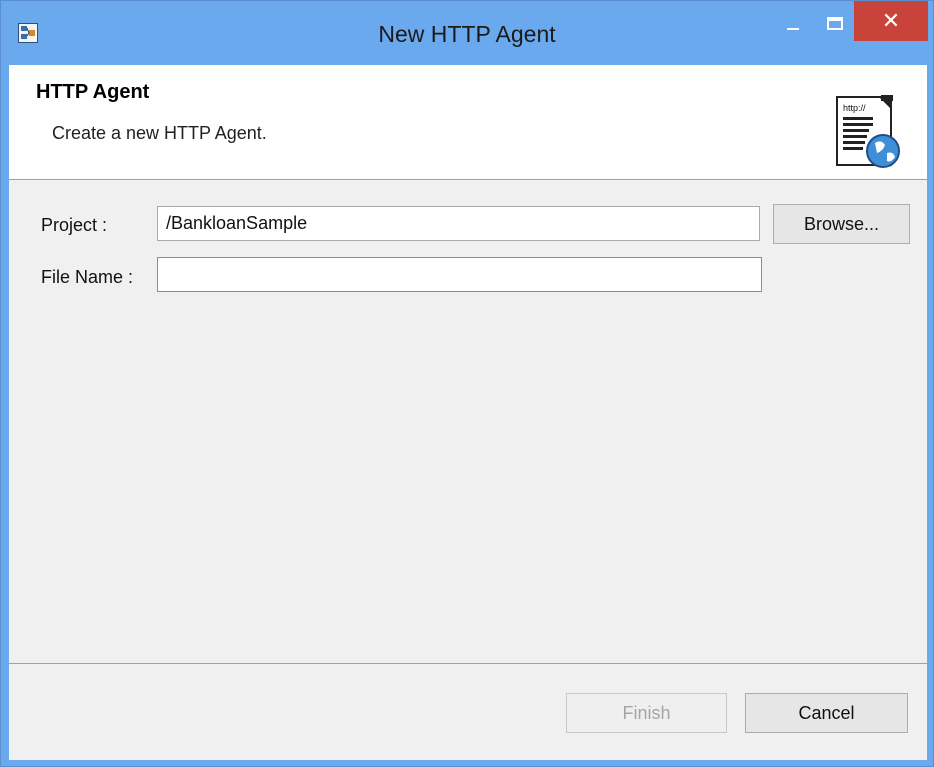 This screenshot has height=767, width=934. Describe the element at coordinates (159, 133) in the screenshot. I see `banner-description: Create a new HTTP Agent.` at that location.